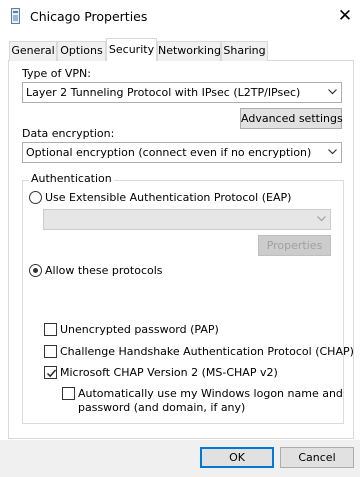 This screenshot has height=477, width=360. What do you see at coordinates (33, 51) in the screenshot?
I see `tab-general: General` at bounding box center [33, 51].